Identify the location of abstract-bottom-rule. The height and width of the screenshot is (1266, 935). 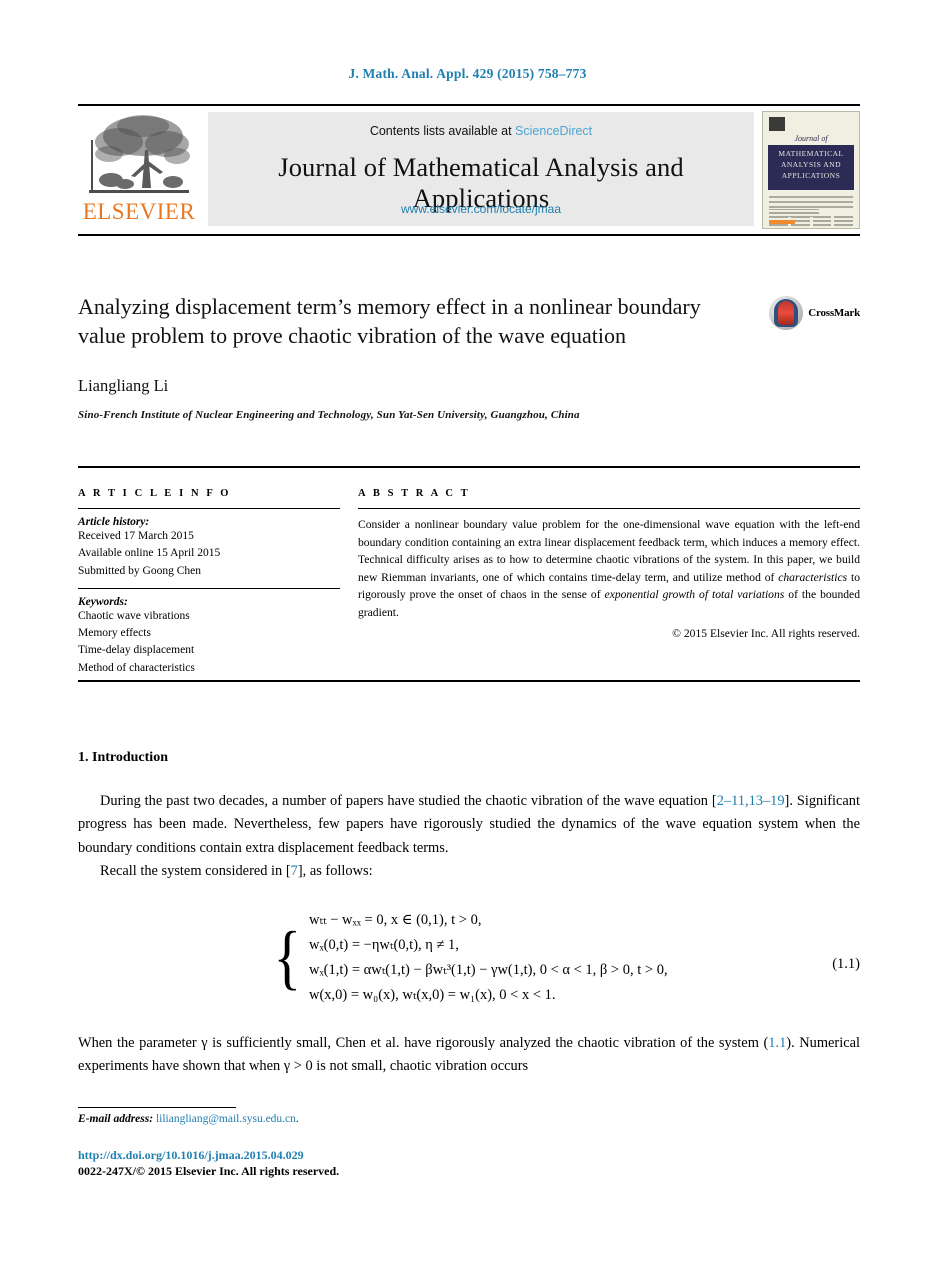
(469, 681).